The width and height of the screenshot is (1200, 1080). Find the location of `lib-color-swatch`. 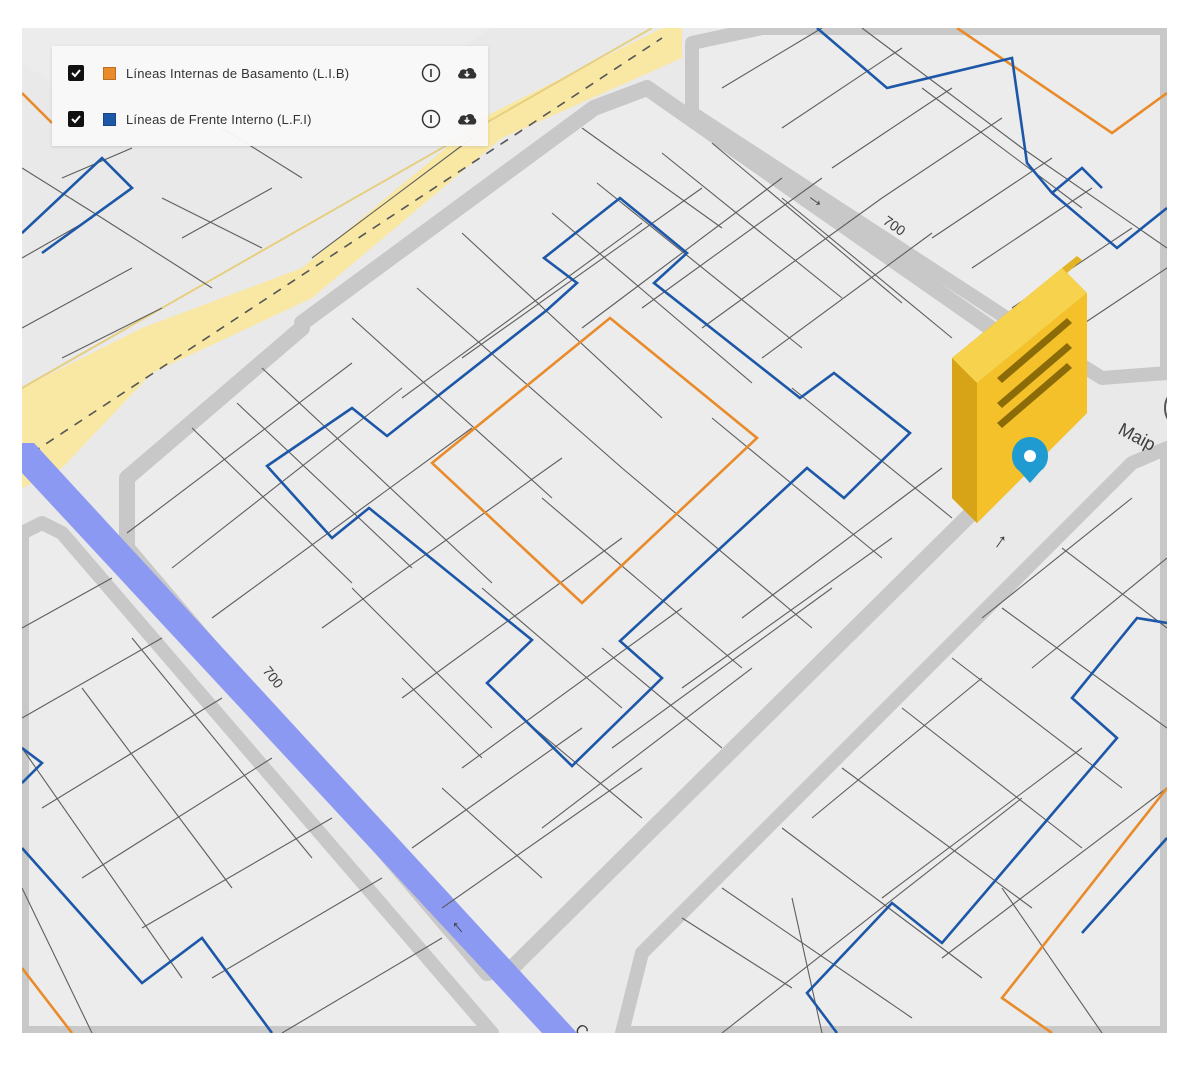

lib-color-swatch is located at coordinates (109, 73).